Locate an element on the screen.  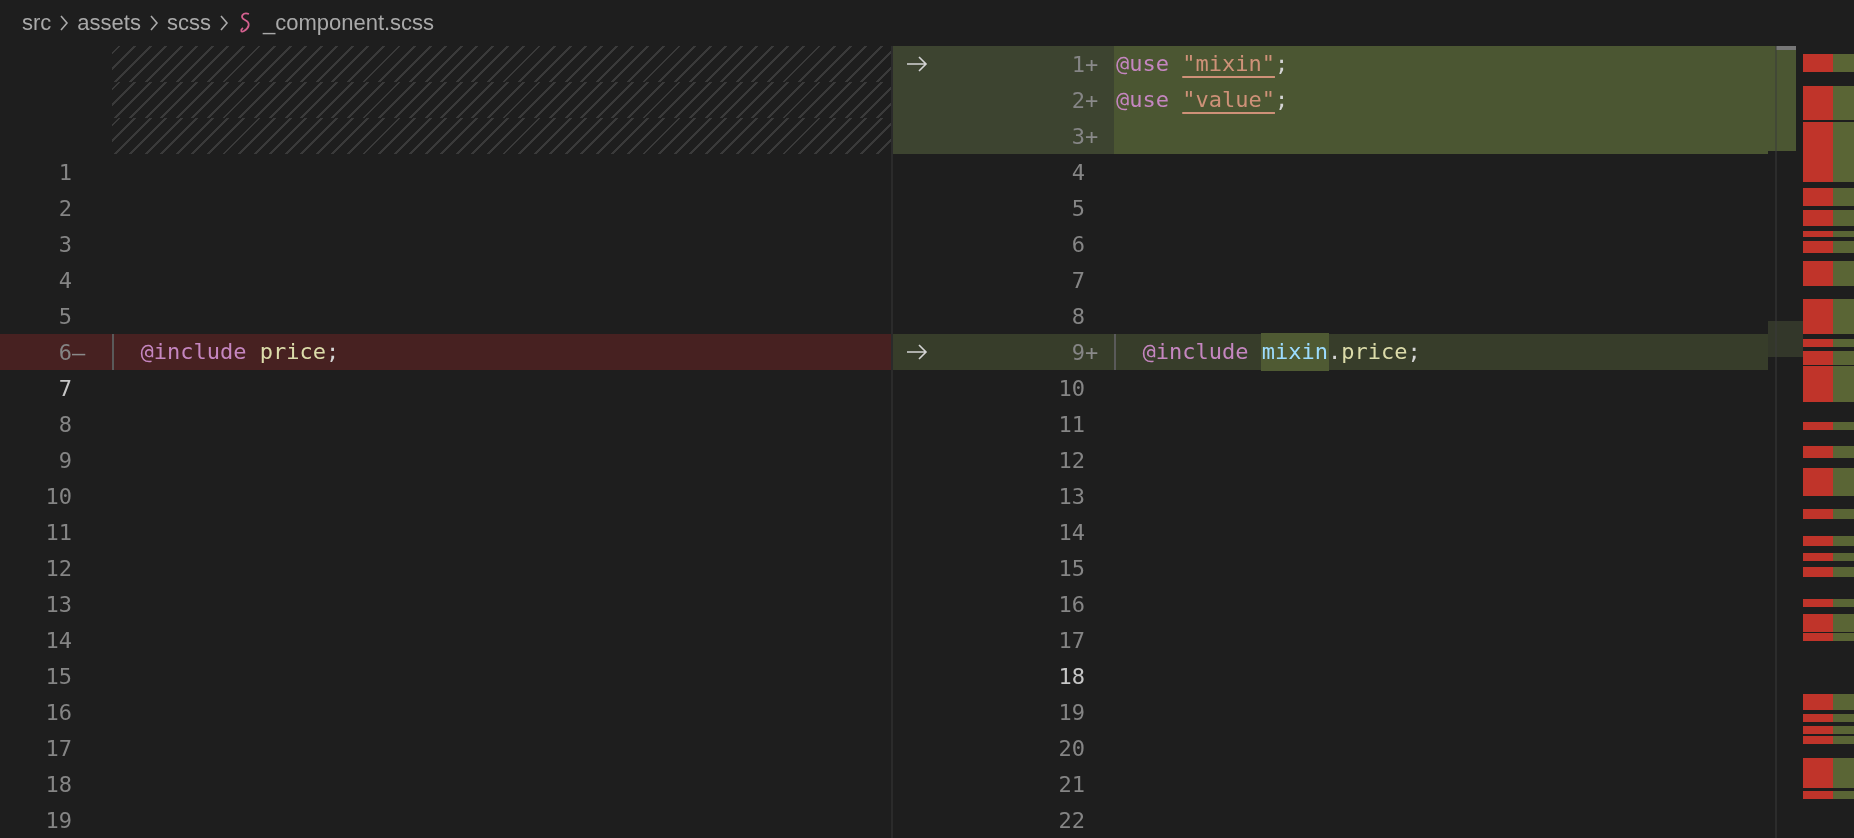
code-line: @include mixin.price; is located at coordinates (1268, 352).